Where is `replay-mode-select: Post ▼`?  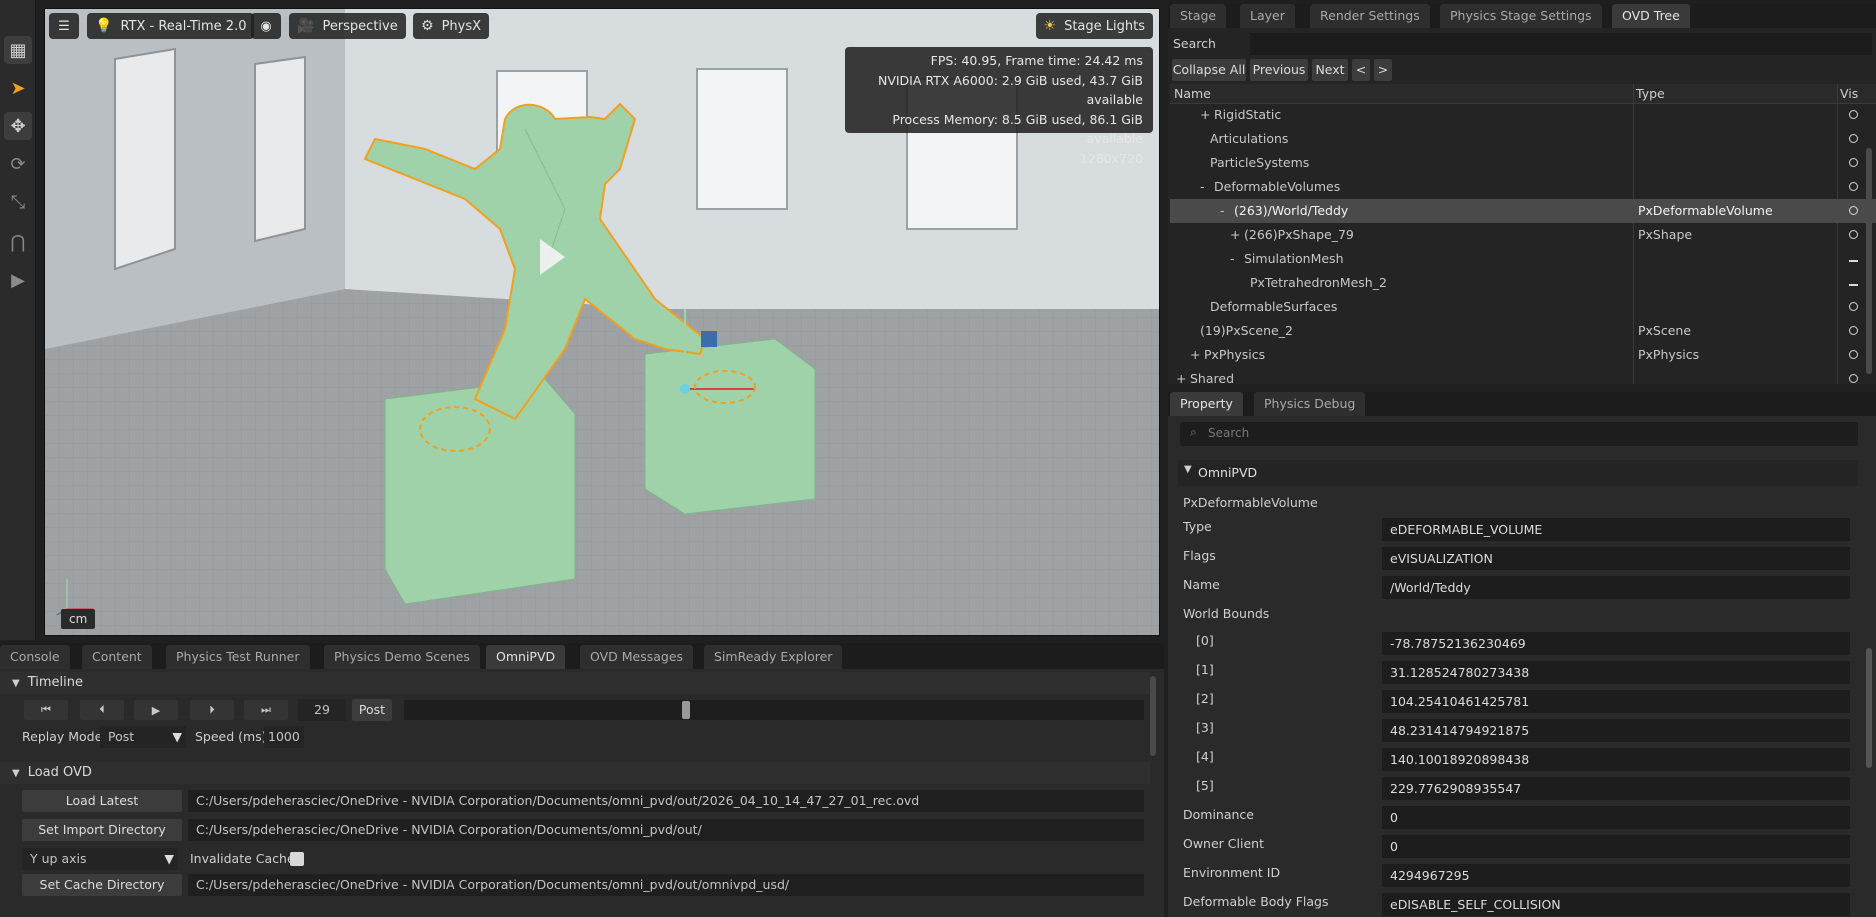
replay-mode-select: Post ▼ is located at coordinates (143, 737).